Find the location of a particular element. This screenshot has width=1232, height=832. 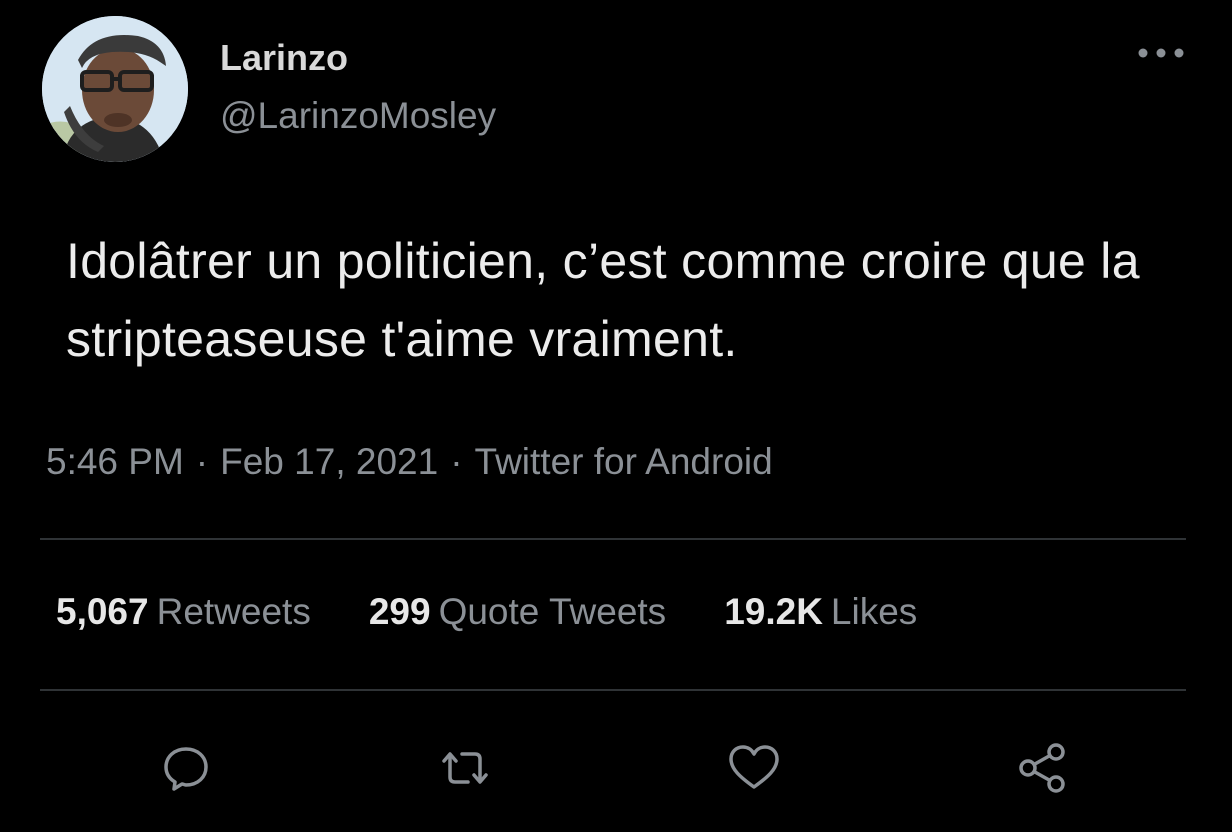

tweet-timestamp-date: Feb 17, 2021 is located at coordinates (329, 461).